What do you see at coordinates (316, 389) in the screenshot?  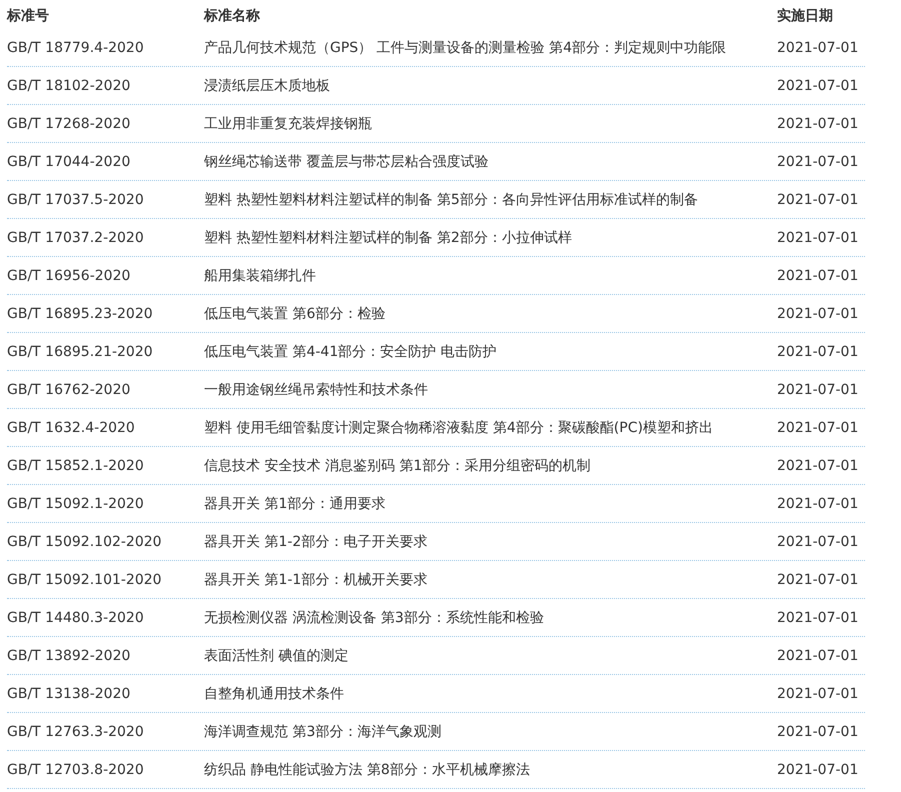 I see `table-cell-text: 一般用途钢丝绳吊索特性和技术条件` at bounding box center [316, 389].